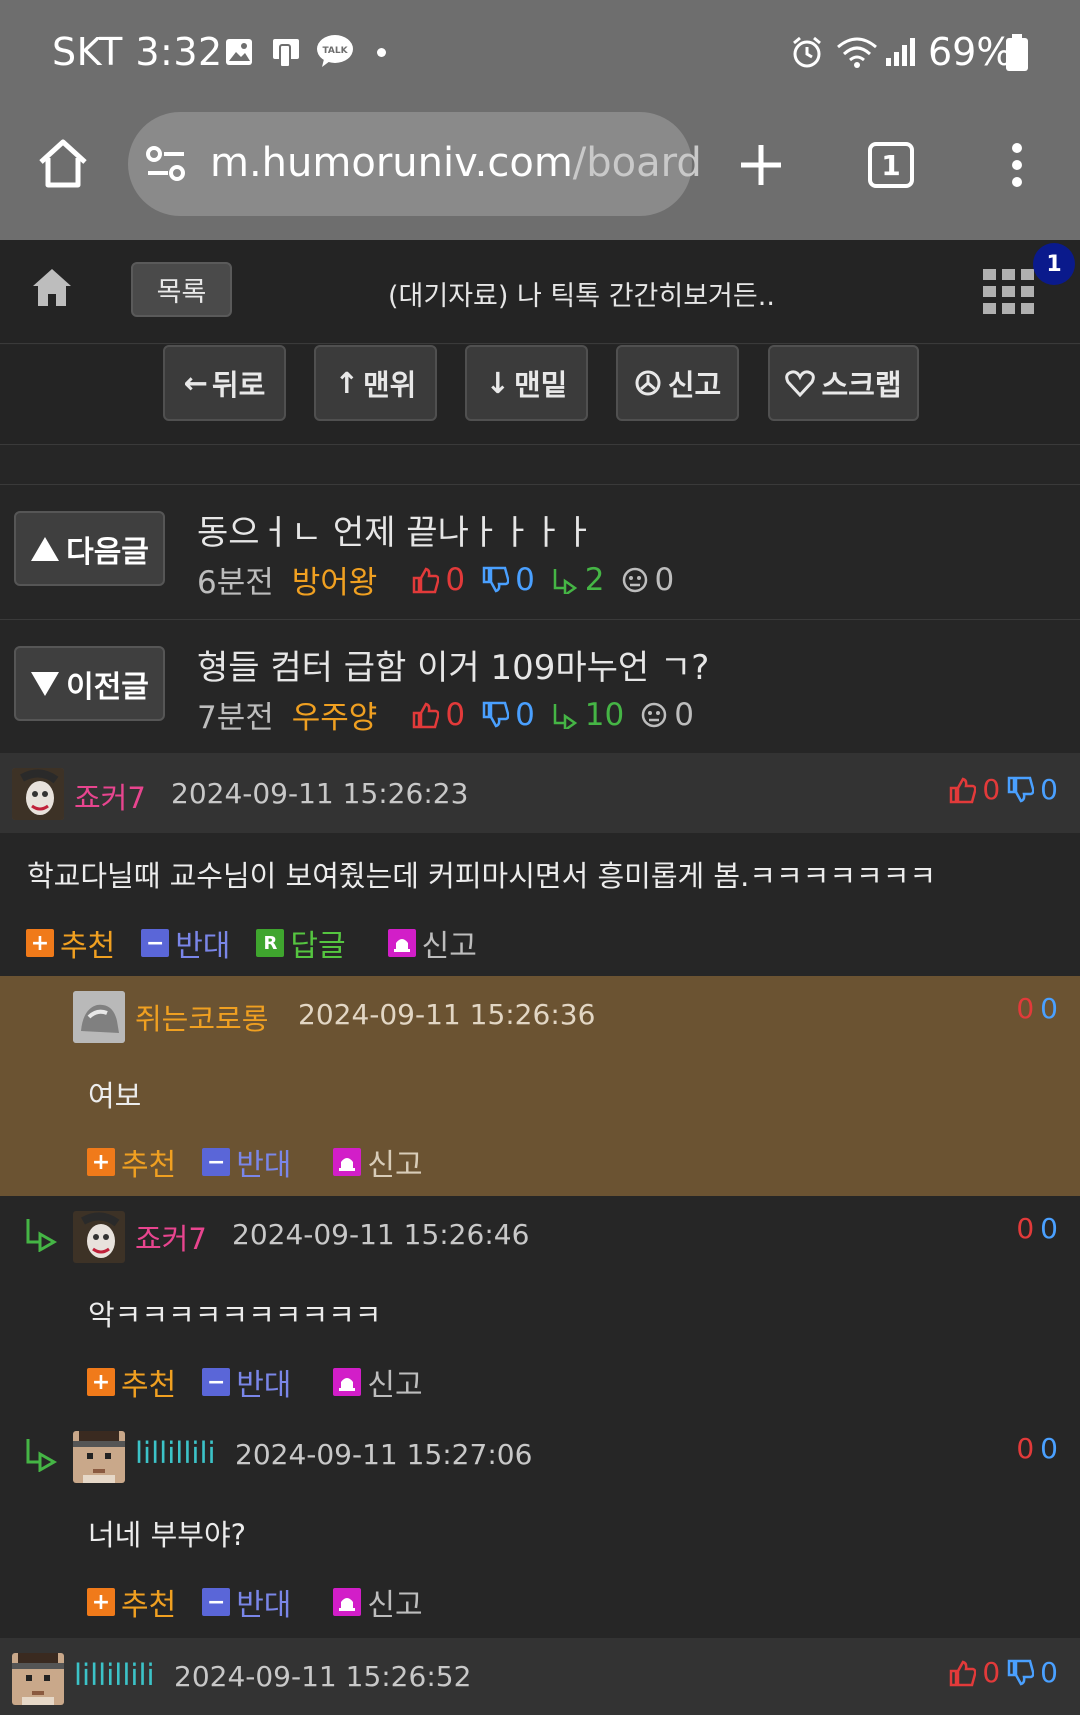 This screenshot has height=1715, width=1080. I want to click on prev-post-title: 형들 컴터 급함 이거 109마누언 ㄱ?, so click(453, 664).